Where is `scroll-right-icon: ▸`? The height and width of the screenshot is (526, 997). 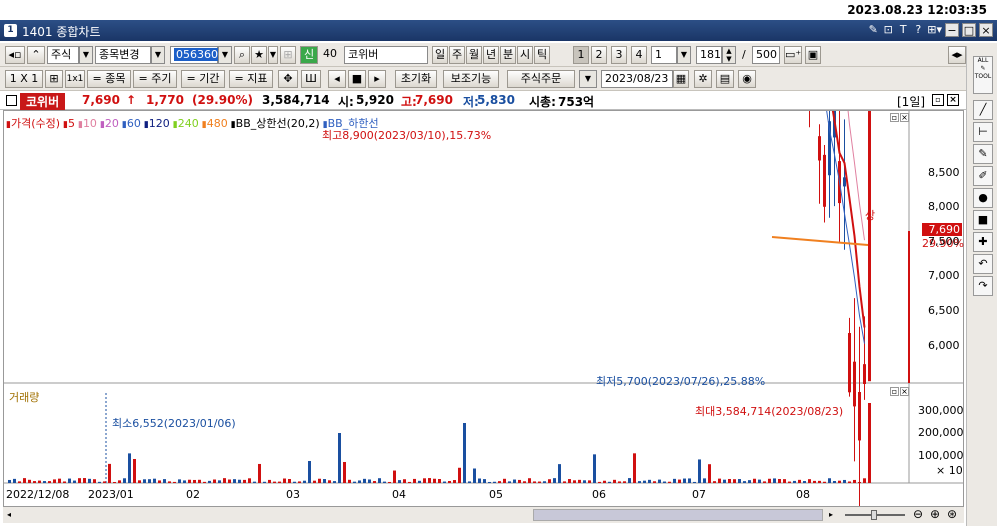 scroll-right-icon: ▸ is located at coordinates (831, 515).